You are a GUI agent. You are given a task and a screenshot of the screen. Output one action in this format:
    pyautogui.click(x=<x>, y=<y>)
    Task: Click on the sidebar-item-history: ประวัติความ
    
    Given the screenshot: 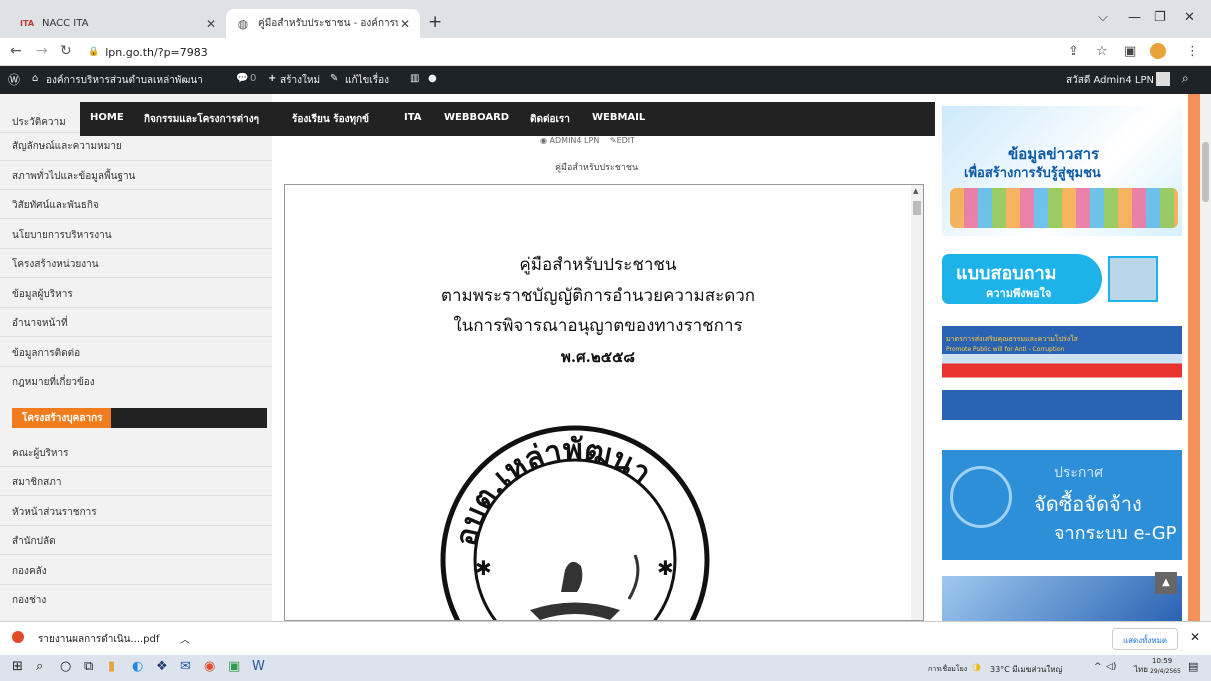 What is the action you would take?
    pyautogui.click(x=39, y=122)
    